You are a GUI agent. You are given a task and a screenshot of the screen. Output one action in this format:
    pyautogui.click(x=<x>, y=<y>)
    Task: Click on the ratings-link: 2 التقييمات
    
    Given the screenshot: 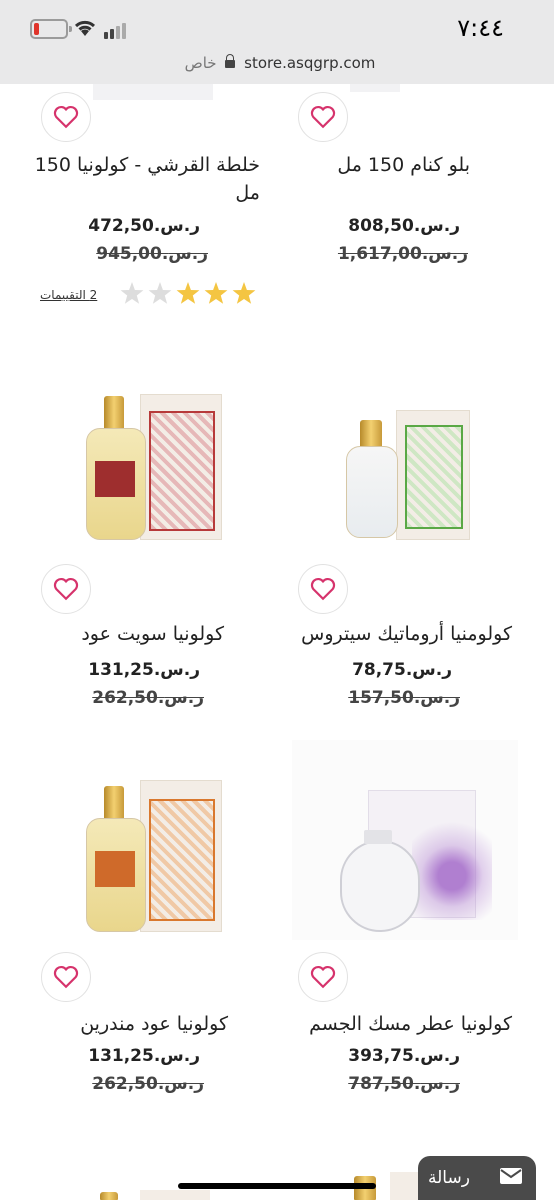 What is the action you would take?
    pyautogui.click(x=68, y=295)
    